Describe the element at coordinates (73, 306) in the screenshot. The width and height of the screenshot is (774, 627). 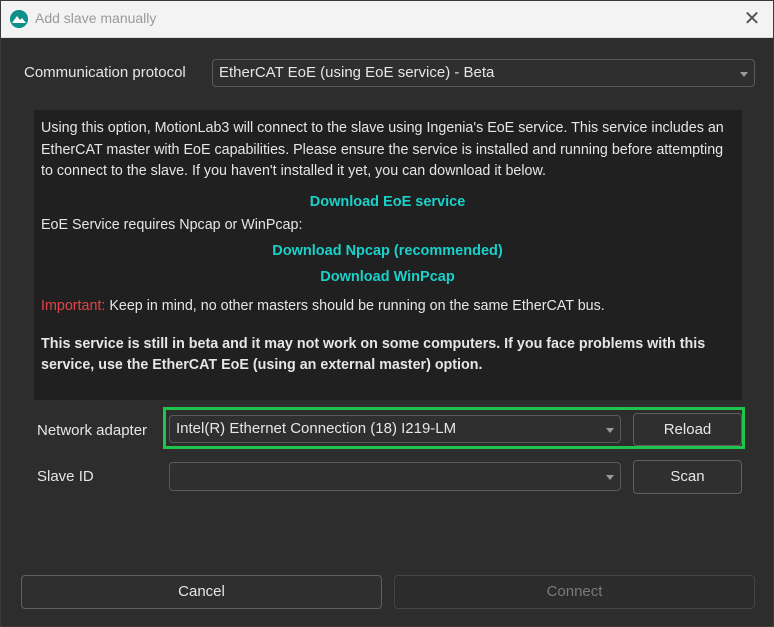
I see `important-label: Important:` at that location.